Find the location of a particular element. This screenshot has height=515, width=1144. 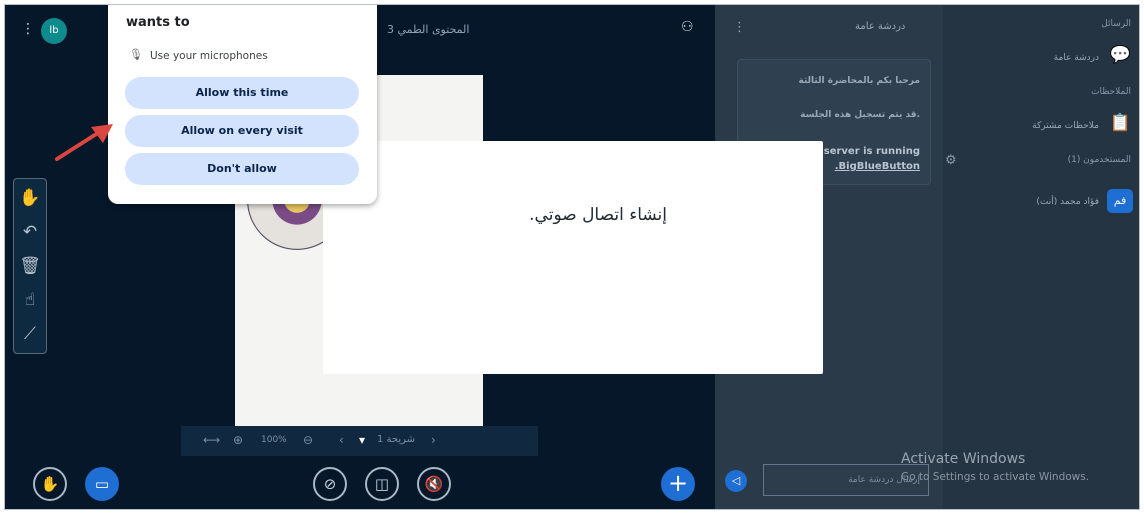

presentation-button: ▭ is located at coordinates (102, 484).